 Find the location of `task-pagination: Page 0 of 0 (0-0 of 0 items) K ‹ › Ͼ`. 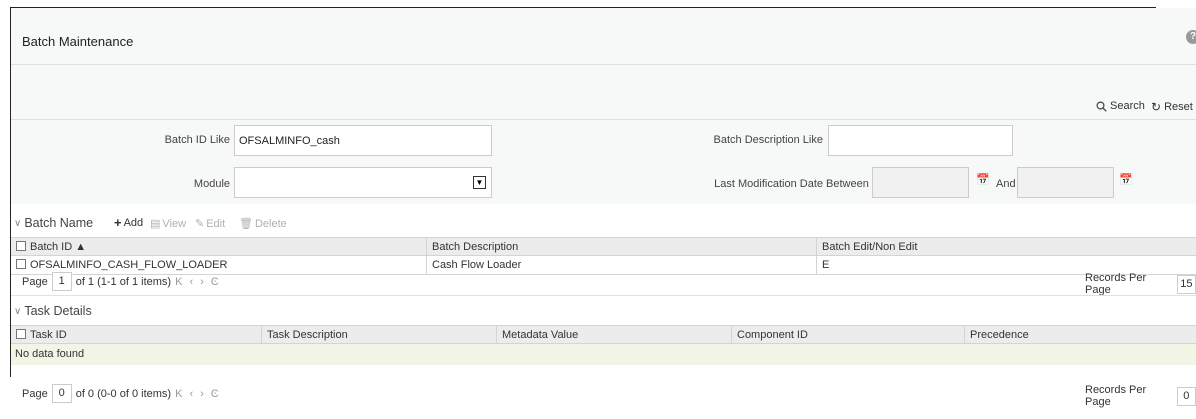

task-pagination: Page 0 of 0 (0-0 of 0 items) K ‹ › Ͼ is located at coordinates (121, 393).